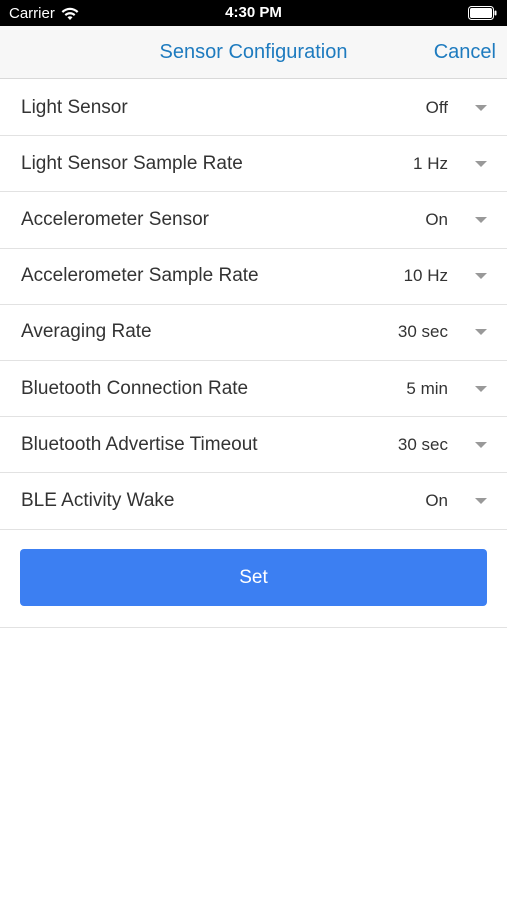 Image resolution: width=507 pixels, height=900 pixels. I want to click on status-bar: Carrier 4:30 PM, so click(253, 13).